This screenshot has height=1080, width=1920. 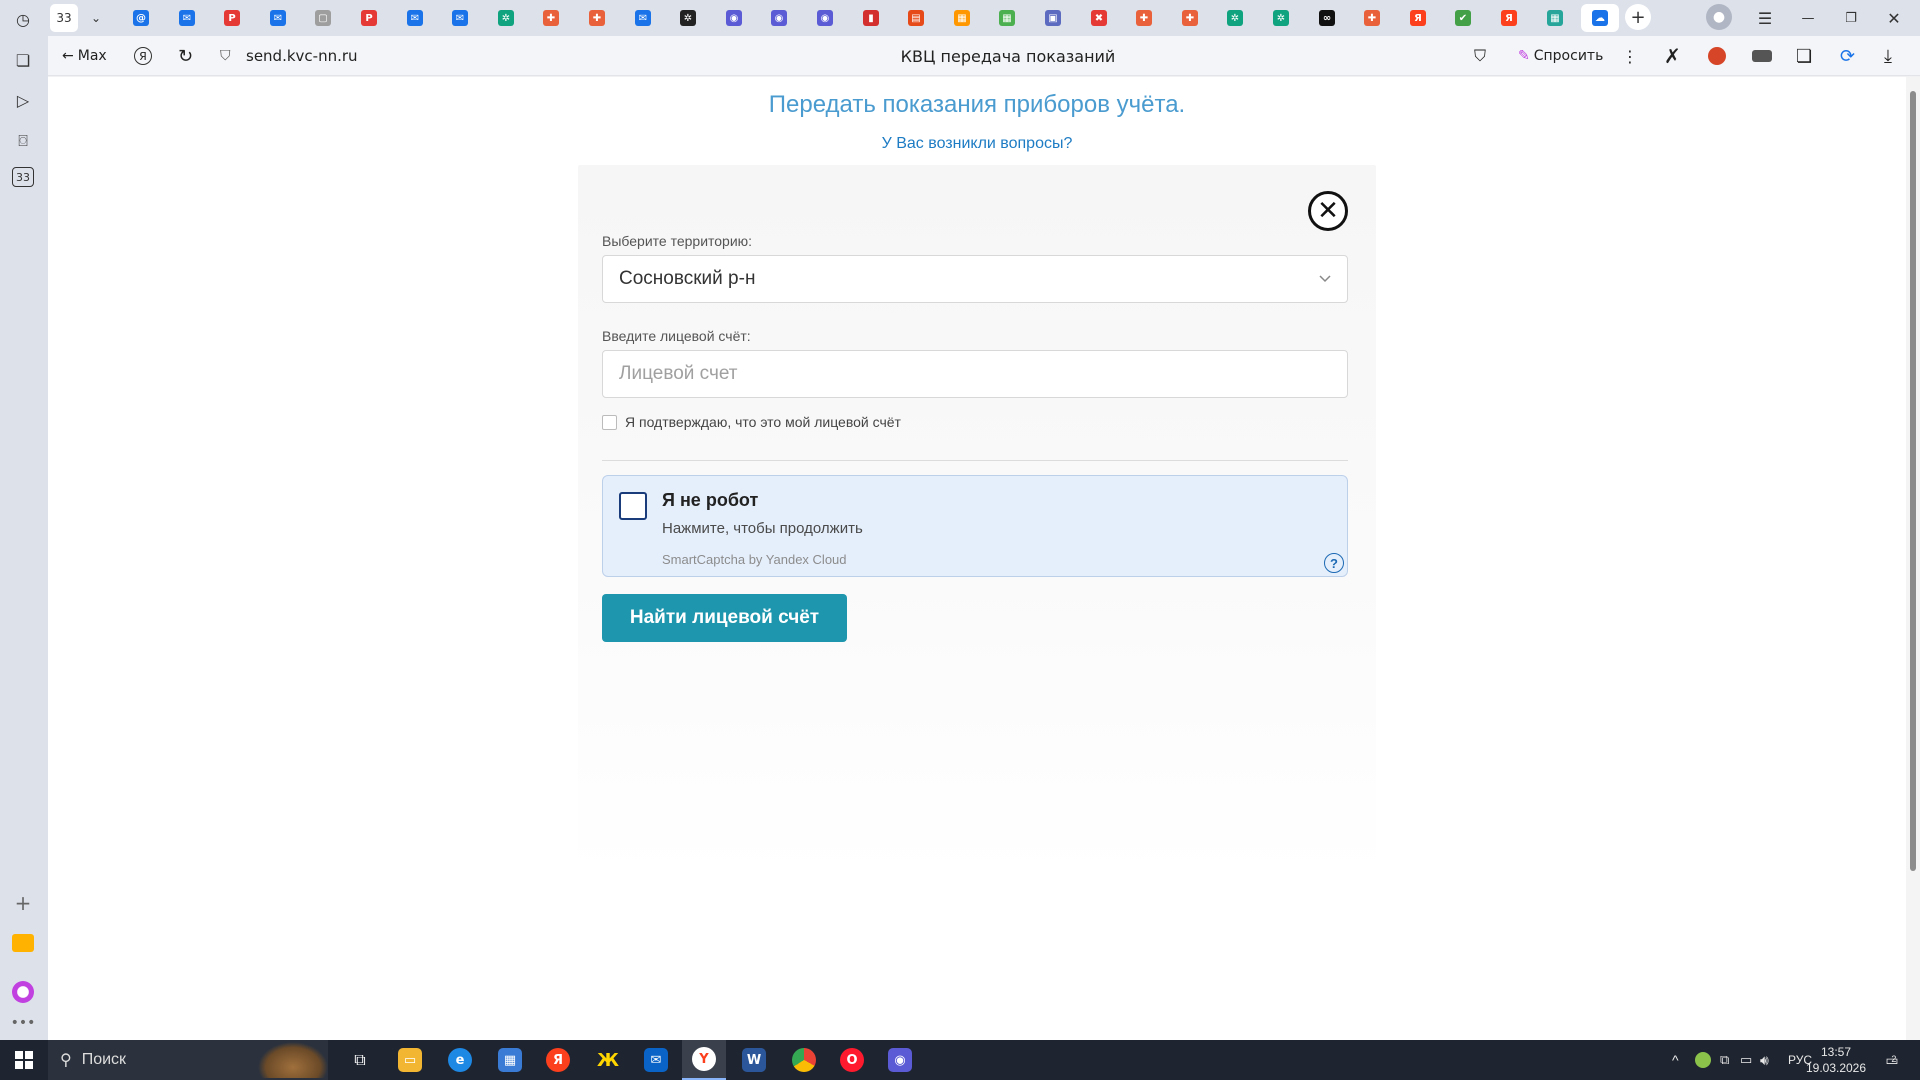 What do you see at coordinates (608, 1060) in the screenshot?
I see `app-icon: Ж` at bounding box center [608, 1060].